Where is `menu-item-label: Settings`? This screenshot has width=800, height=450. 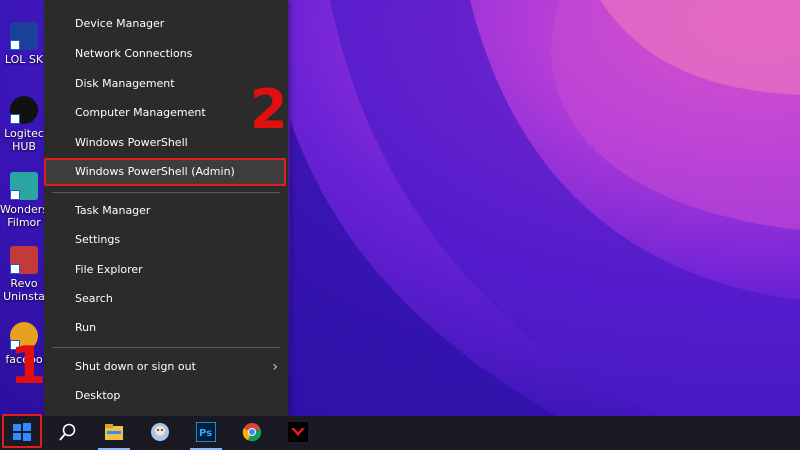
menu-item-label: Settings is located at coordinates (98, 239).